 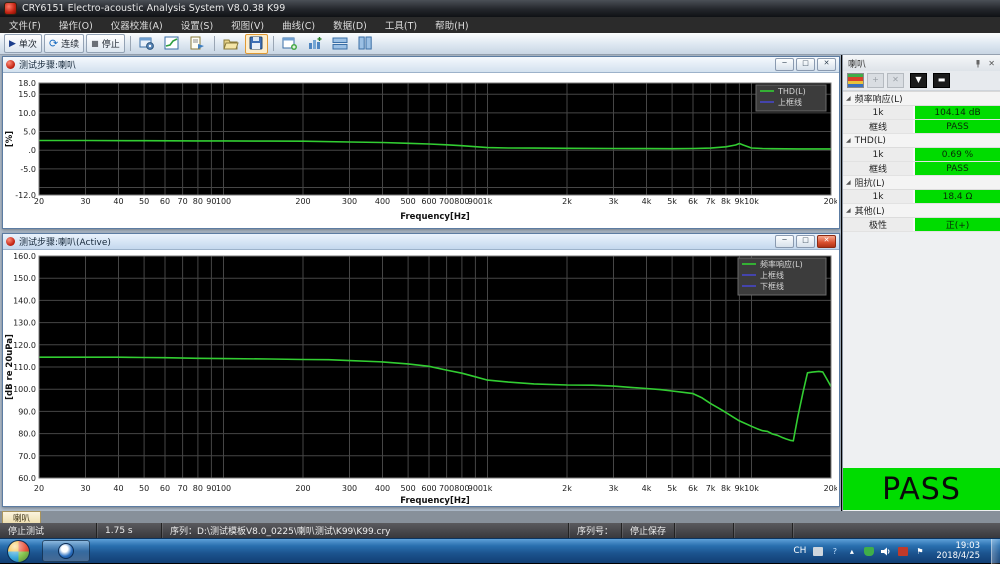 I want to click on result-section-header: ◢ 其他(L), so click(x=921, y=211).